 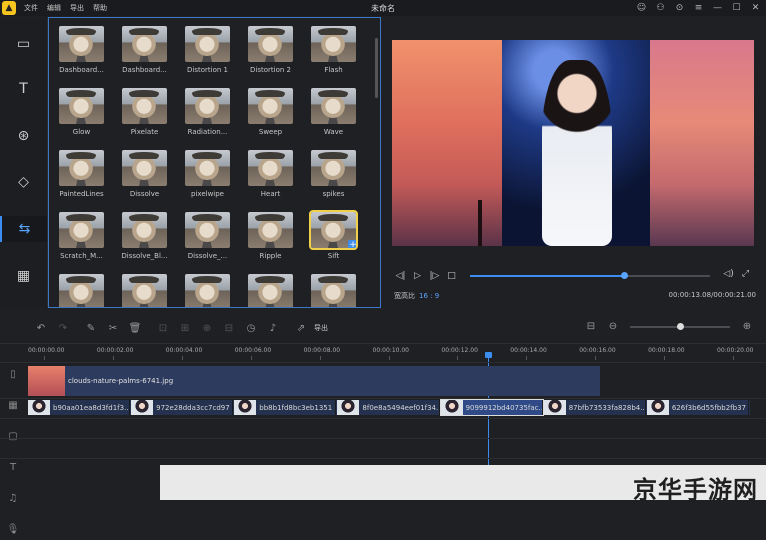 I want to click on timeline-clip: bb8b1fd8bc3eb1351, so click(x=285, y=407).